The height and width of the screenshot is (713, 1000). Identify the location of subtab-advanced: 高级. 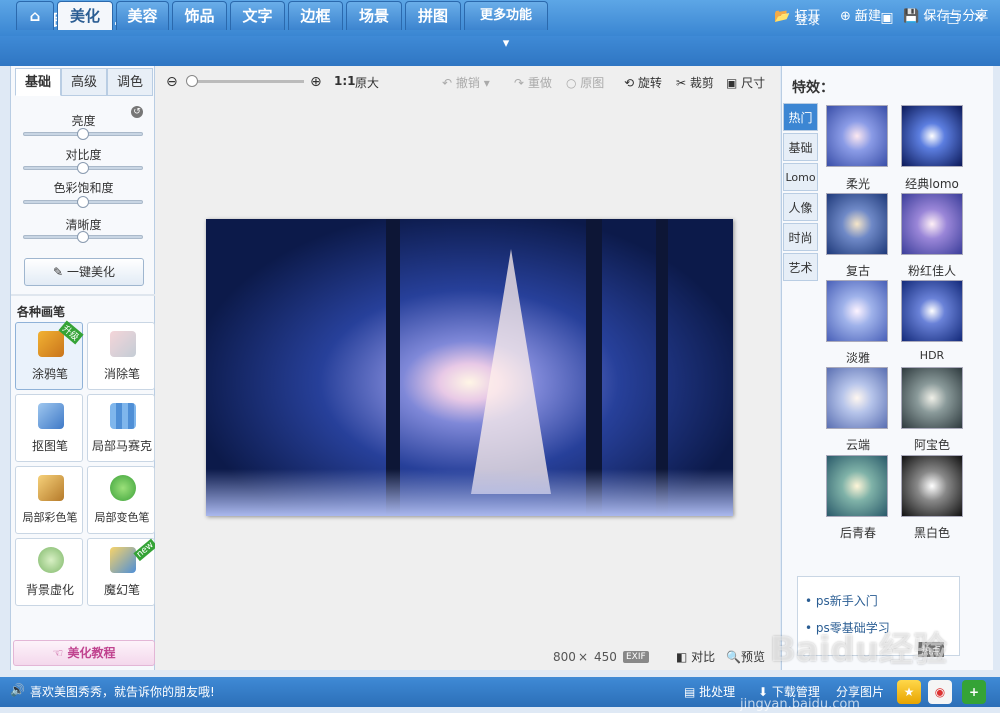
(84, 82).